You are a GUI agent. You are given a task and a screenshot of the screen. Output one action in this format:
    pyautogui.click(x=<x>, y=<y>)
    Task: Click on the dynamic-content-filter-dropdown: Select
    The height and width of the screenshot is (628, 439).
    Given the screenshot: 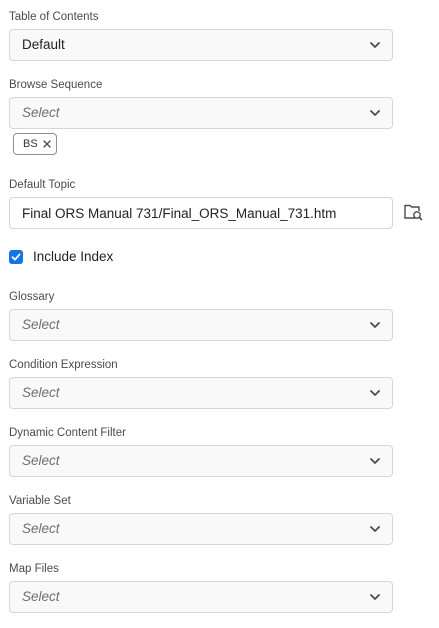 What is the action you would take?
    pyautogui.click(x=201, y=461)
    